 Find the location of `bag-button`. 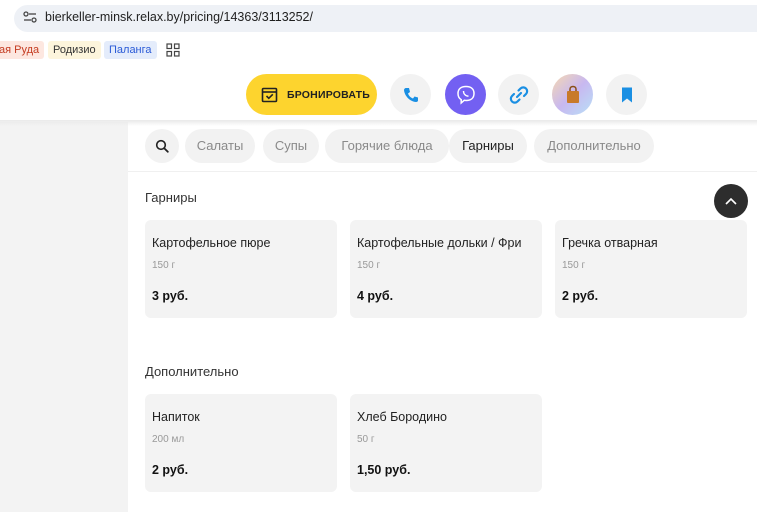

bag-button is located at coordinates (572, 94).